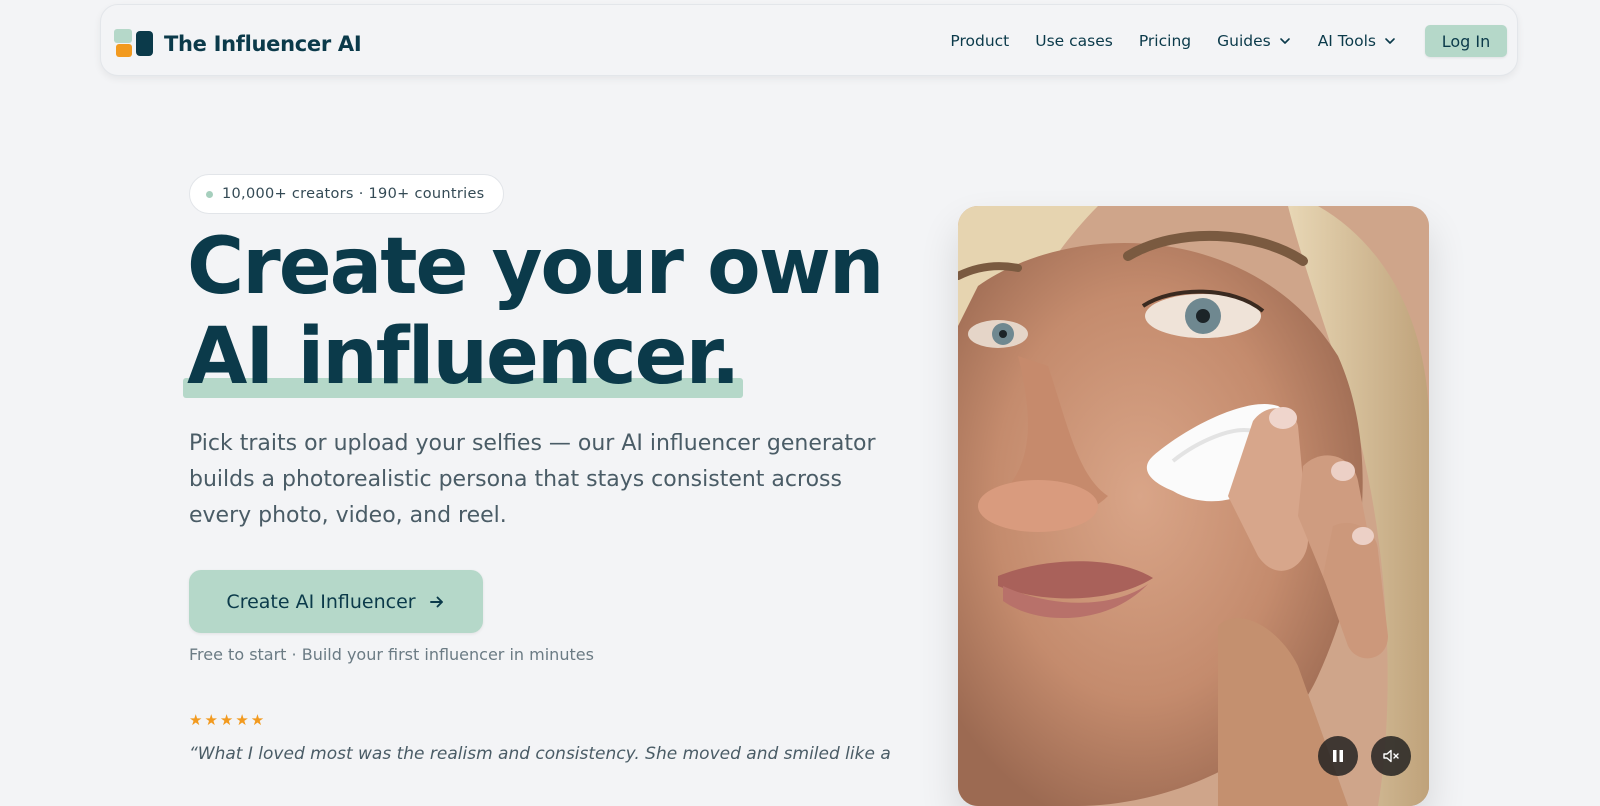 The height and width of the screenshot is (806, 1600). What do you see at coordinates (535, 267) in the screenshot?
I see `headline-line-1: Create your own` at bounding box center [535, 267].